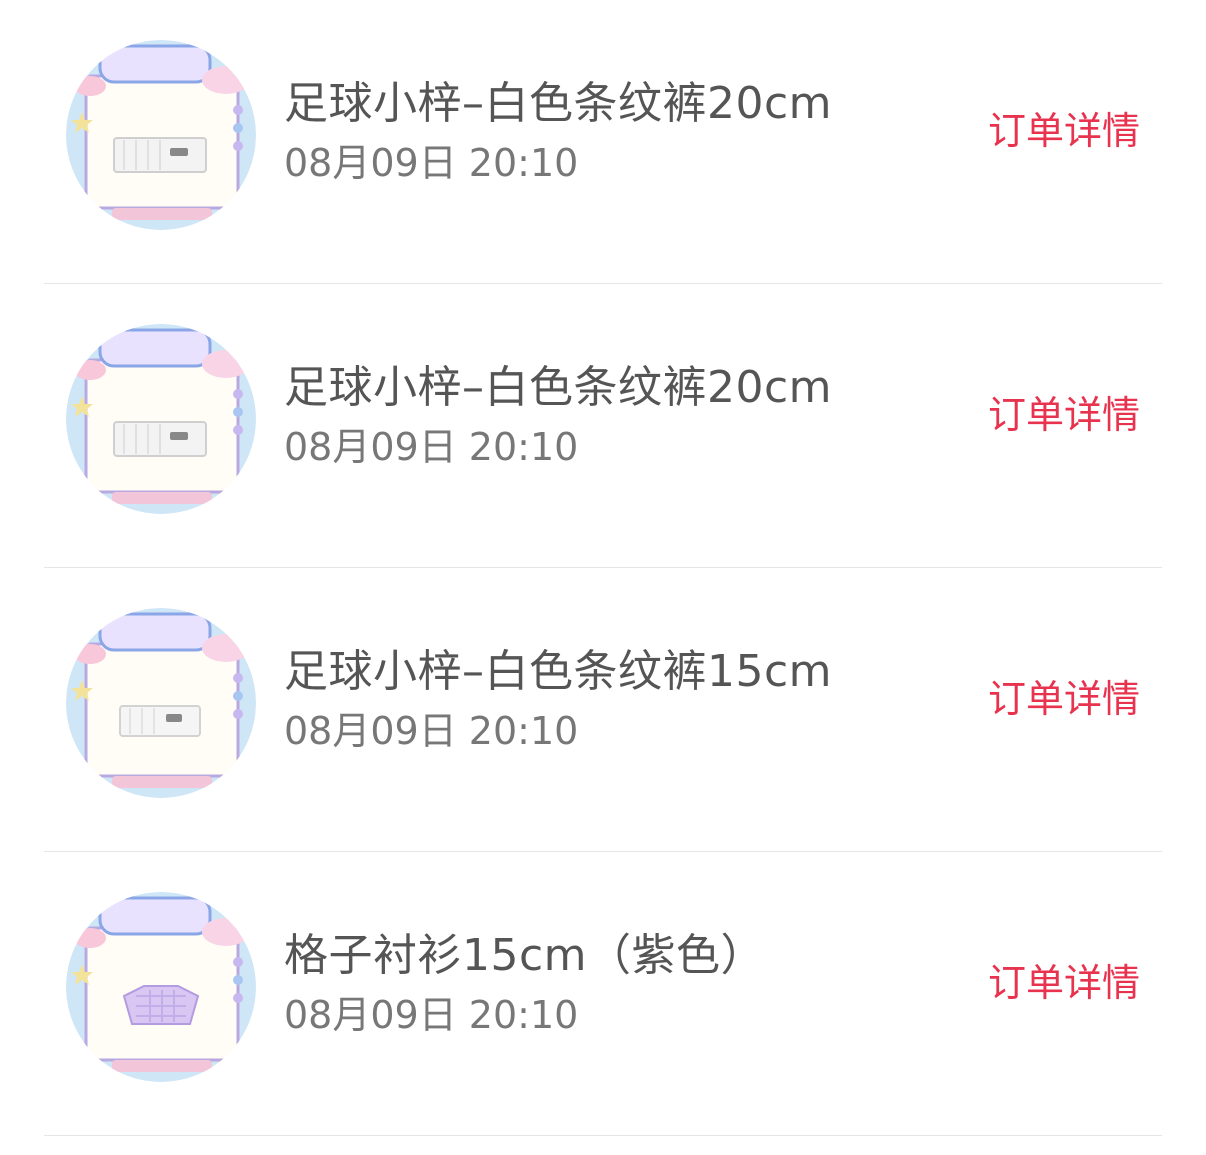 The image size is (1206, 1155). I want to click on order-title: 足球小梓–白色条纹裤15cm, so click(558, 671).